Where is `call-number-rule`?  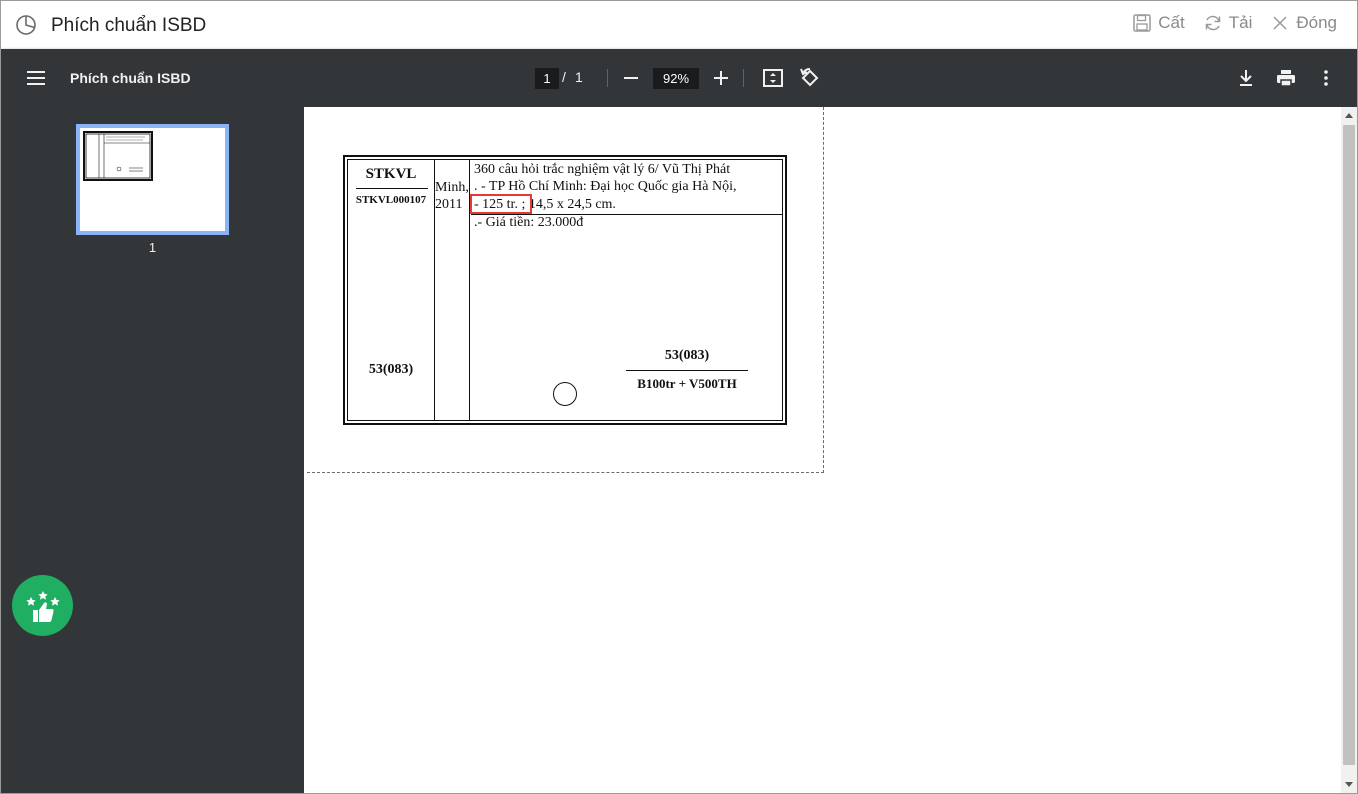 call-number-rule is located at coordinates (392, 188).